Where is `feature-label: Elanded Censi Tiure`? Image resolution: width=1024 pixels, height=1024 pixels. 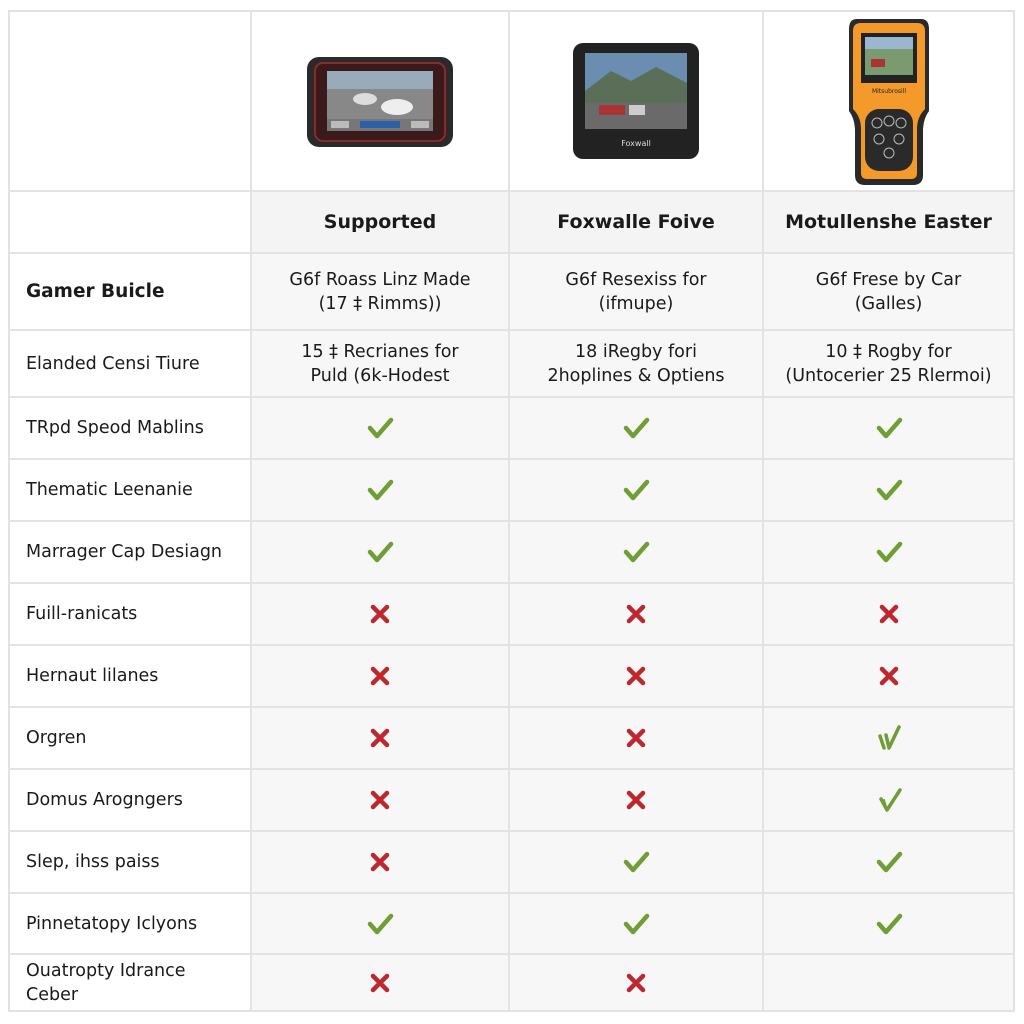 feature-label: Elanded Censi Tiure is located at coordinates (130, 363).